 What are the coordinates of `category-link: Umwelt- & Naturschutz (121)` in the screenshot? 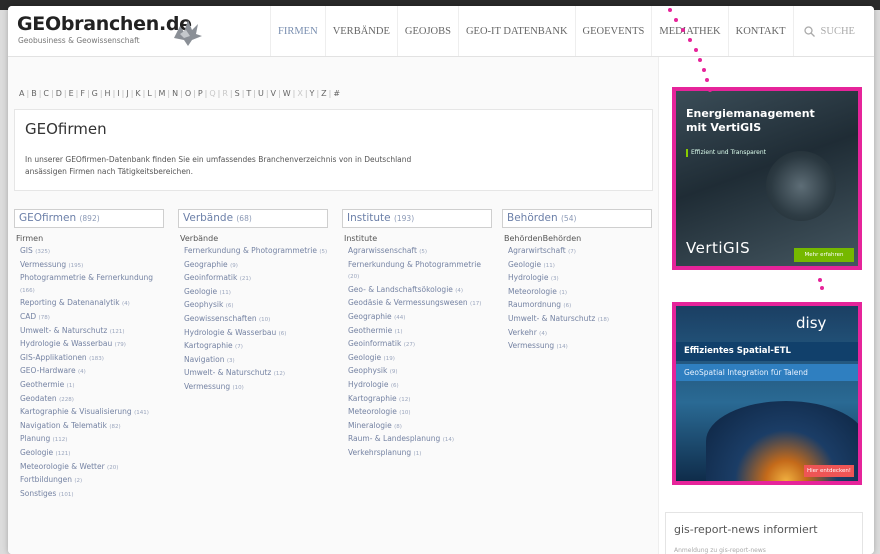 It's located at (89, 332).